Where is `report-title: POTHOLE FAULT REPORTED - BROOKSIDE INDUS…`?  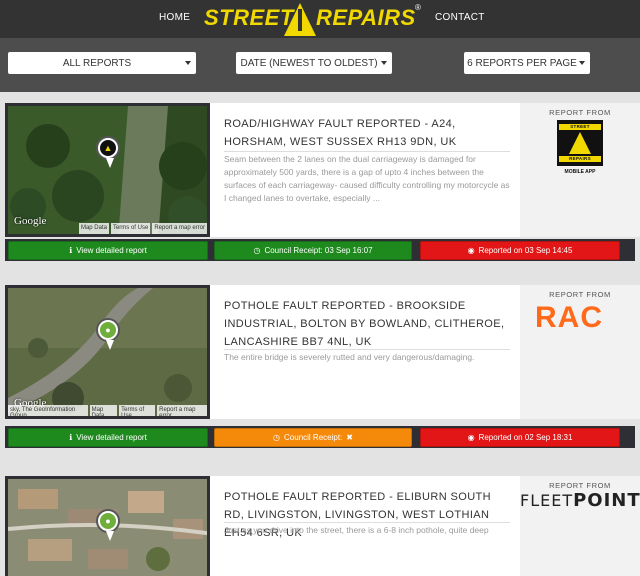
report-title: POTHOLE FAULT REPORTED - BROOKSIDE INDUS… is located at coordinates (369, 324).